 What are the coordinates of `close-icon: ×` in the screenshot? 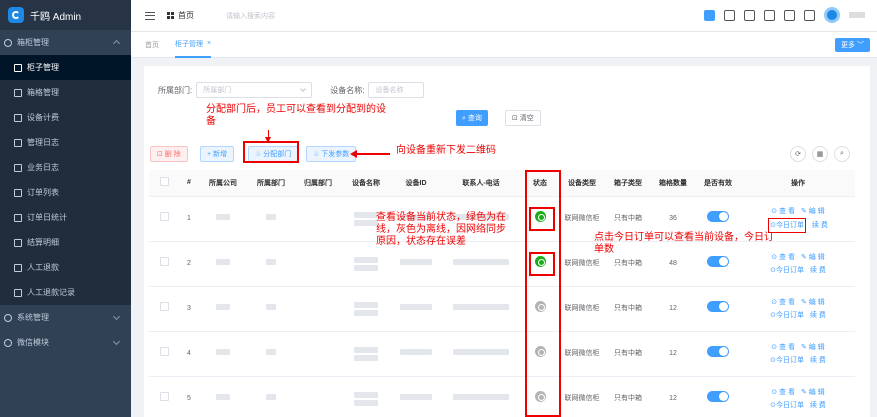 It's located at (209, 43).